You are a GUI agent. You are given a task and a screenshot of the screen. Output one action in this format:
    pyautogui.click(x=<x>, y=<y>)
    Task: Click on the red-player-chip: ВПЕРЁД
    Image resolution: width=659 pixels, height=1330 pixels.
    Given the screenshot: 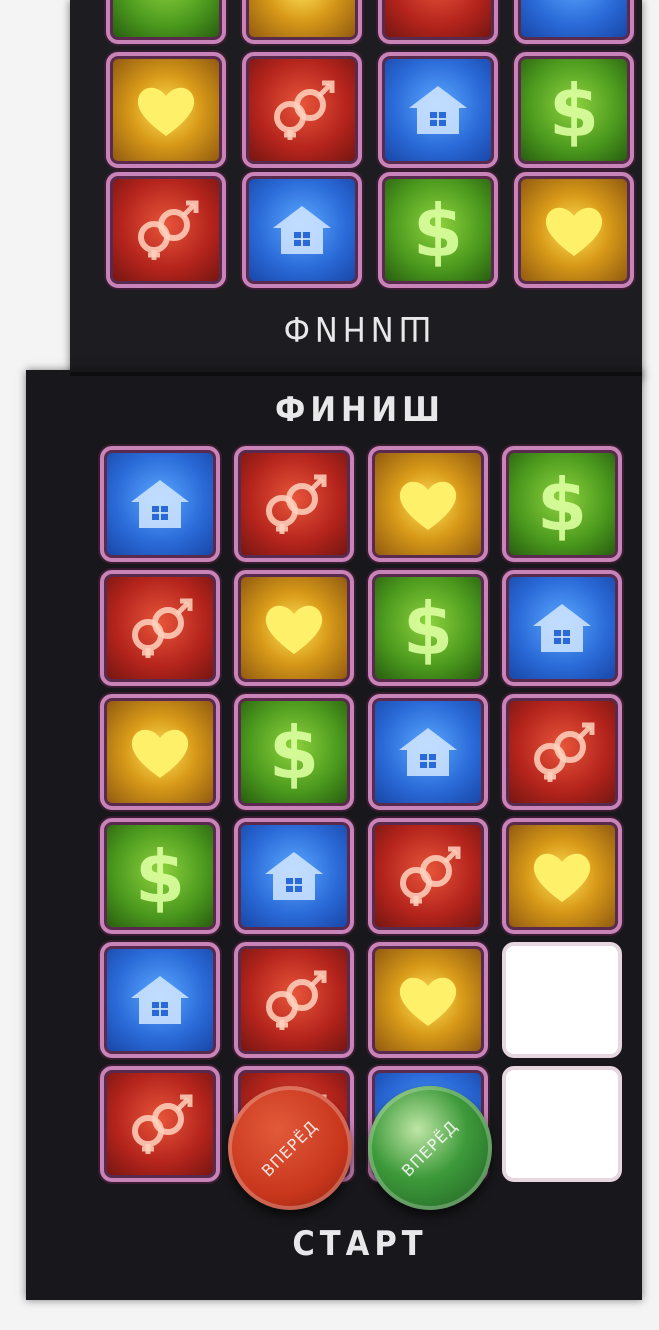 What is the action you would take?
    pyautogui.click(x=290, y=1148)
    